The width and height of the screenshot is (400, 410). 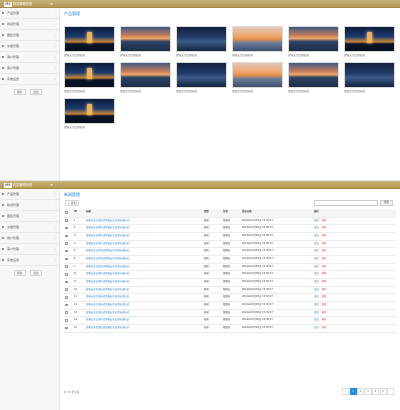 What do you see at coordinates (353, 391) in the screenshot?
I see `page-number-button: 1` at bounding box center [353, 391].